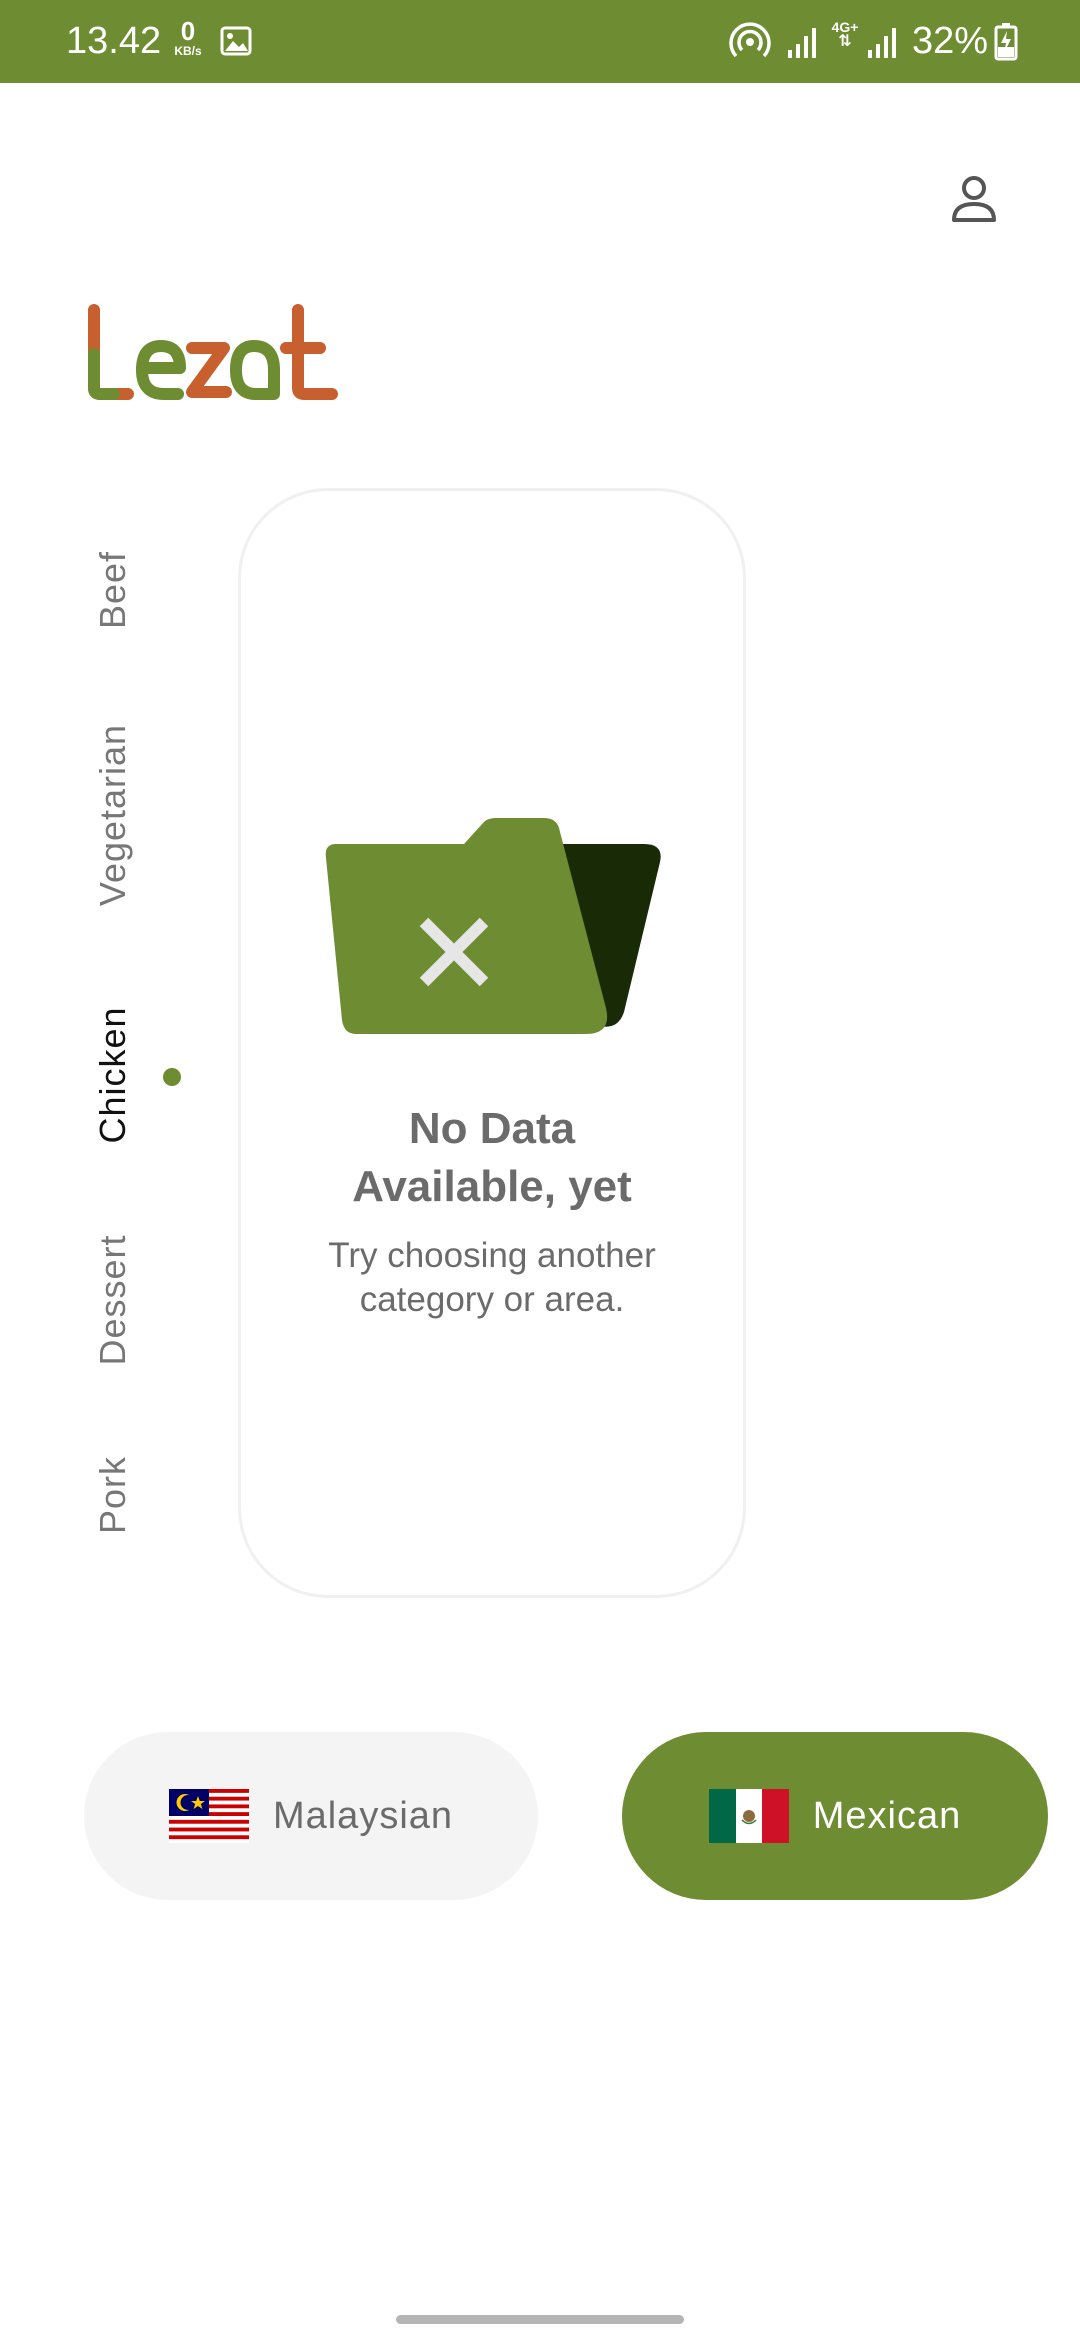  I want to click on network-speed: 0 KB/s, so click(188, 37).